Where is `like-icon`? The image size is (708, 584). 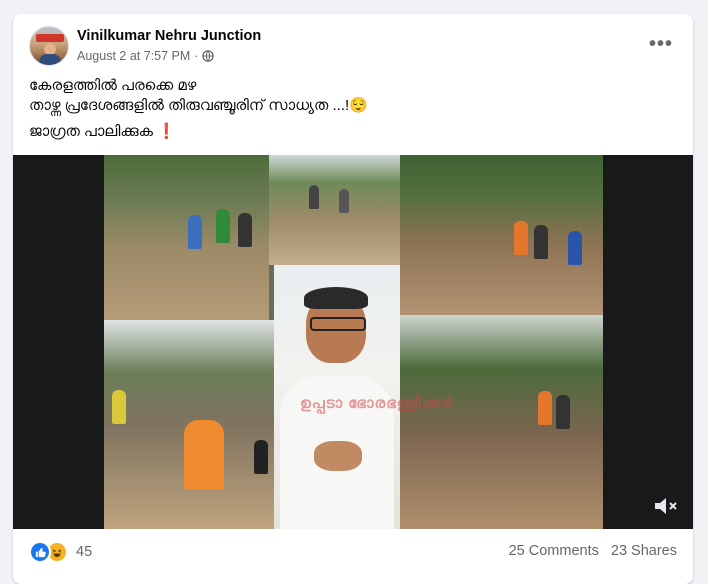
like-icon is located at coordinates (40, 552).